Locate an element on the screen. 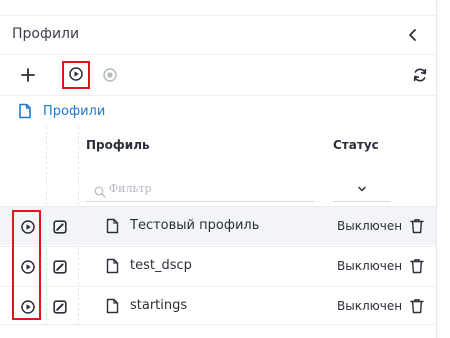 Image resolution: width=450 pixels, height=338 pixels. start-button is located at coordinates (76, 75).